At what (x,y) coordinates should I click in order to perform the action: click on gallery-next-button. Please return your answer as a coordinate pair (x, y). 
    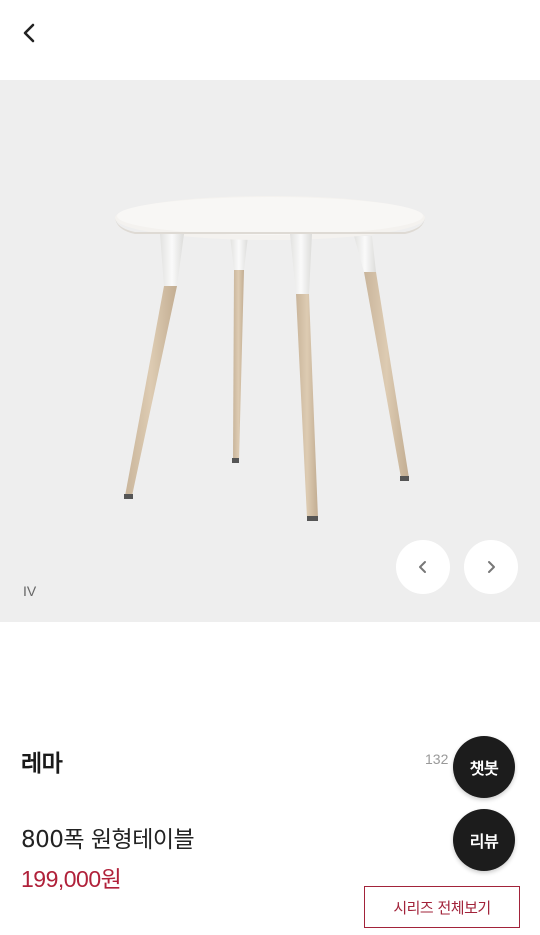
    Looking at the image, I should click on (491, 567).